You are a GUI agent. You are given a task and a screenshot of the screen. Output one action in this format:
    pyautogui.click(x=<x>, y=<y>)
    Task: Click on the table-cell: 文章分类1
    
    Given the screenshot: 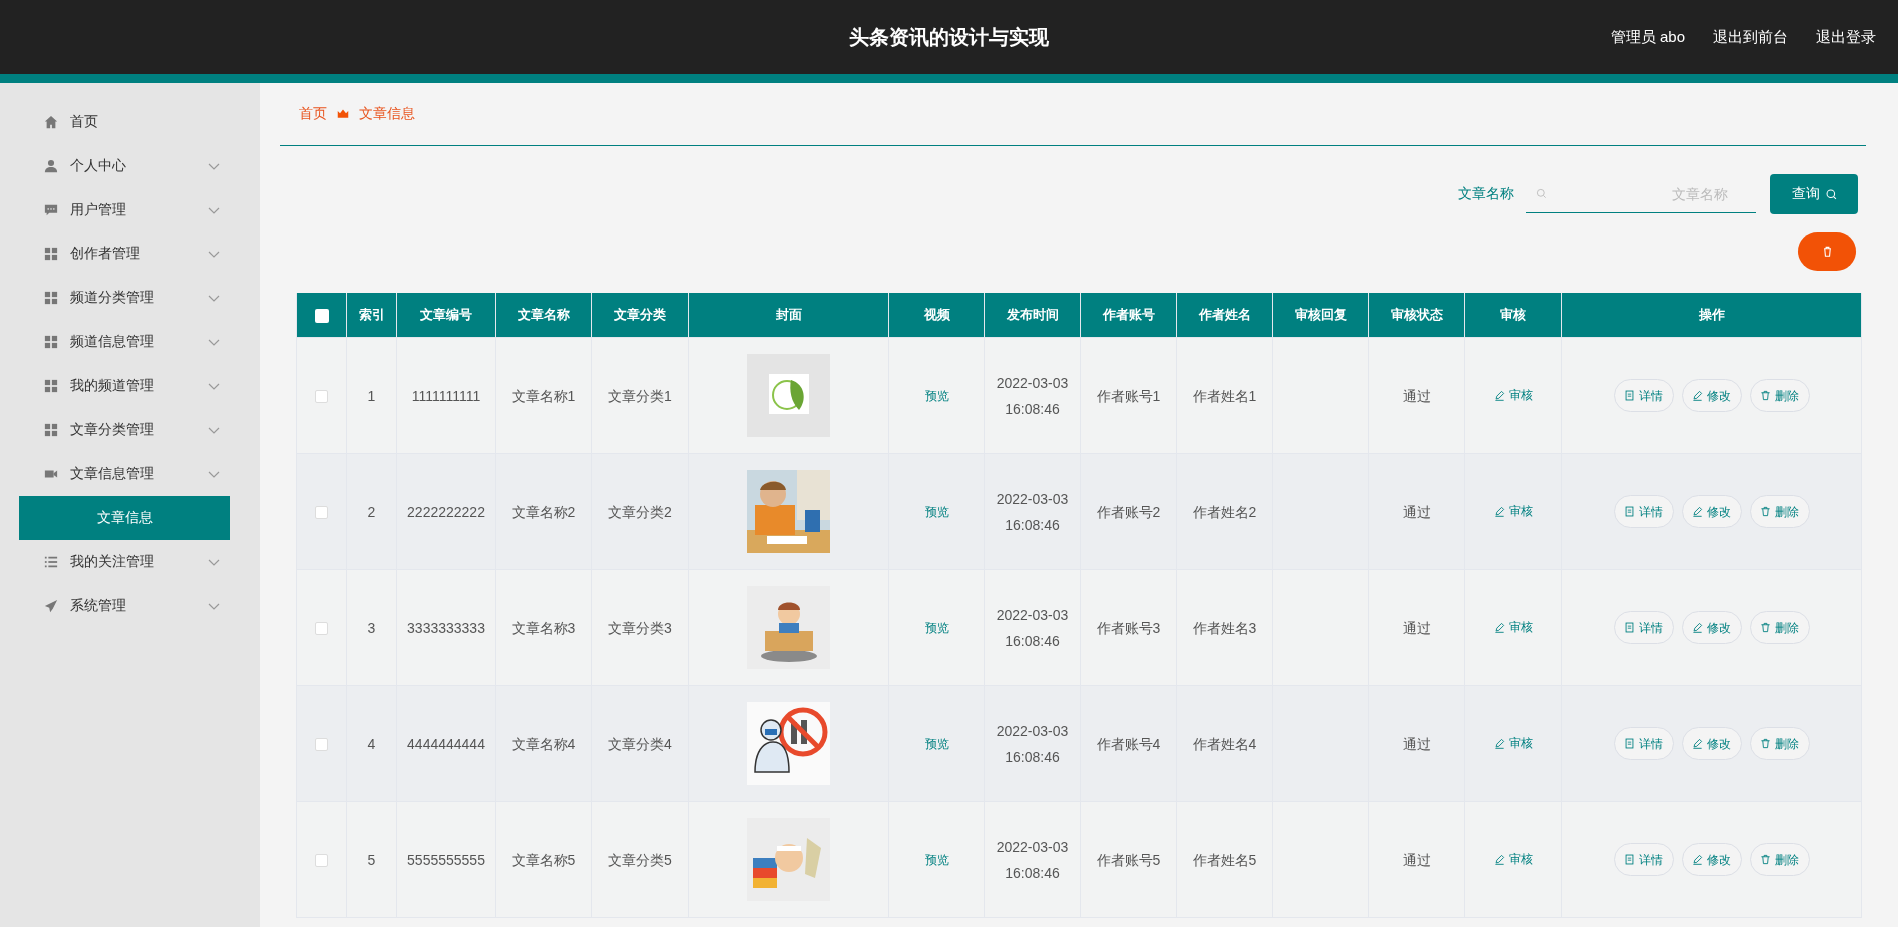 What is the action you would take?
    pyautogui.click(x=640, y=395)
    